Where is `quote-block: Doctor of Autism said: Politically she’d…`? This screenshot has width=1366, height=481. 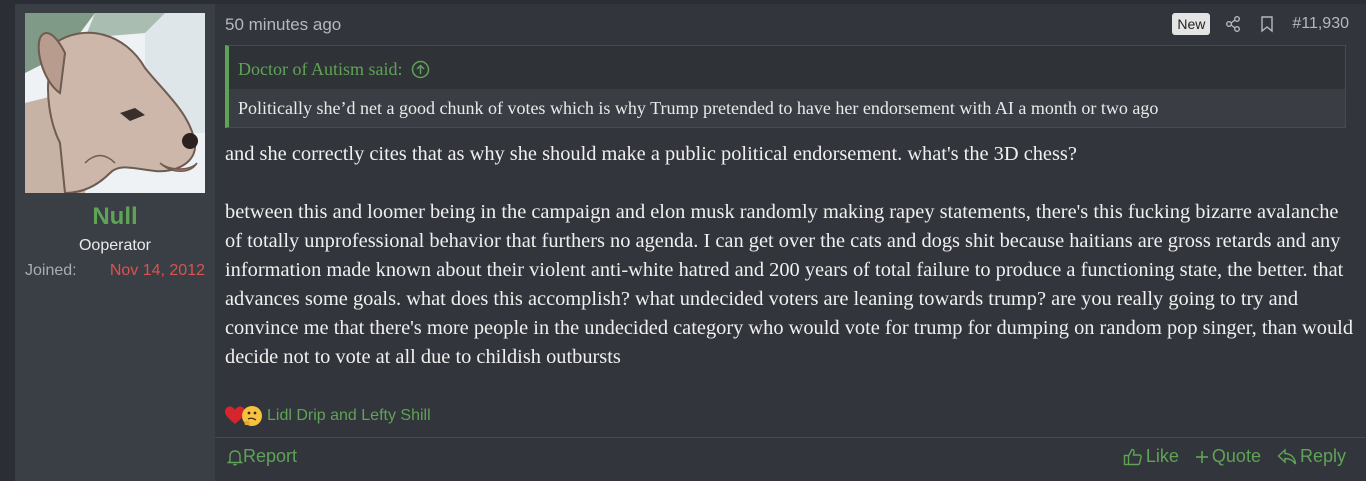 quote-block: Doctor of Autism said: Politically she’d… is located at coordinates (785, 86).